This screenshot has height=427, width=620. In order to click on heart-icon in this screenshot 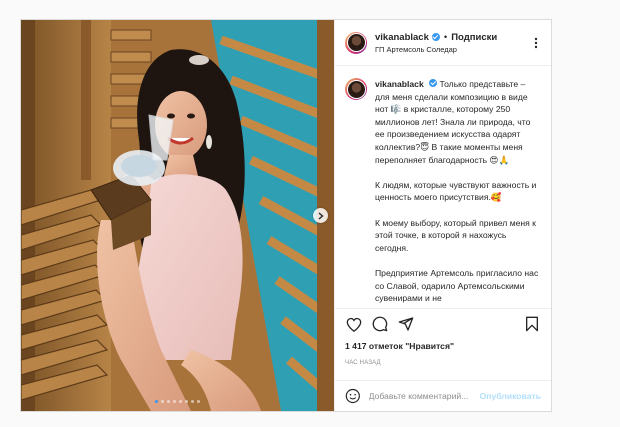, I will do `click(354, 324)`.